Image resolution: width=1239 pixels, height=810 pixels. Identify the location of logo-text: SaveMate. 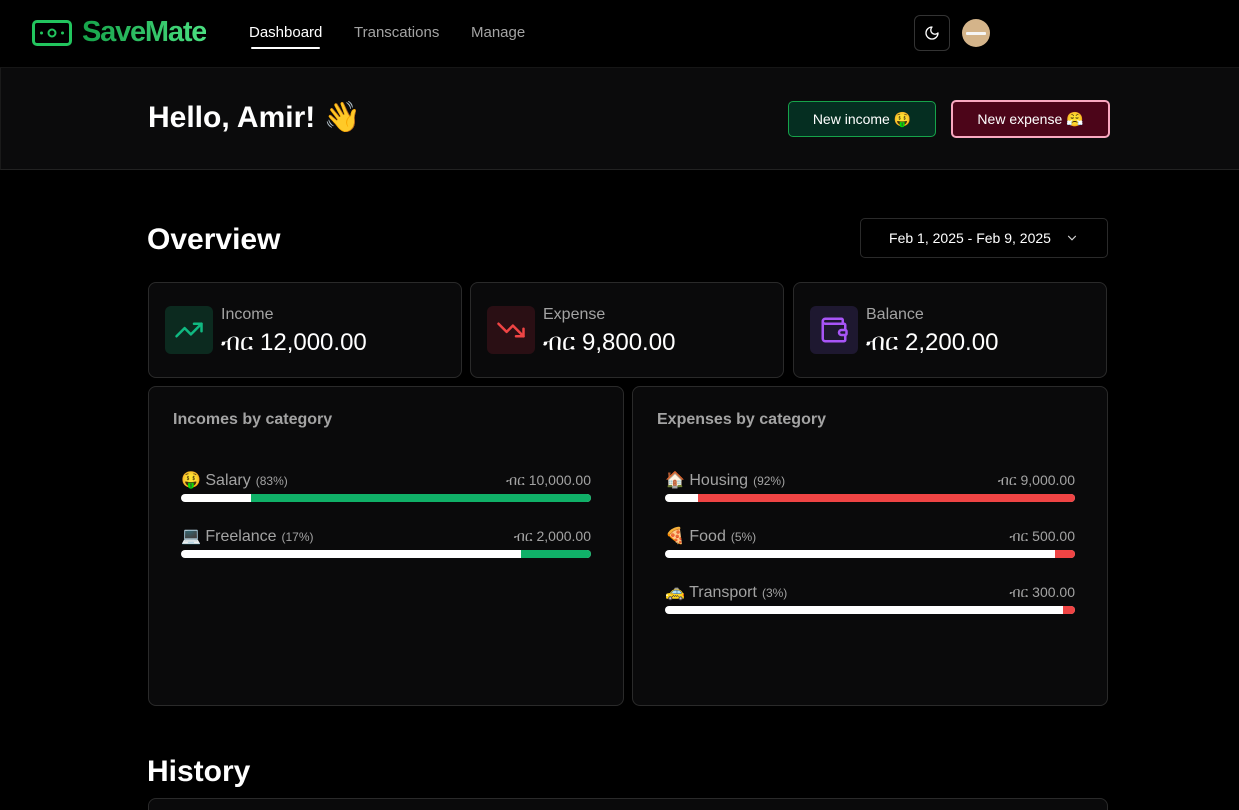
(144, 32).